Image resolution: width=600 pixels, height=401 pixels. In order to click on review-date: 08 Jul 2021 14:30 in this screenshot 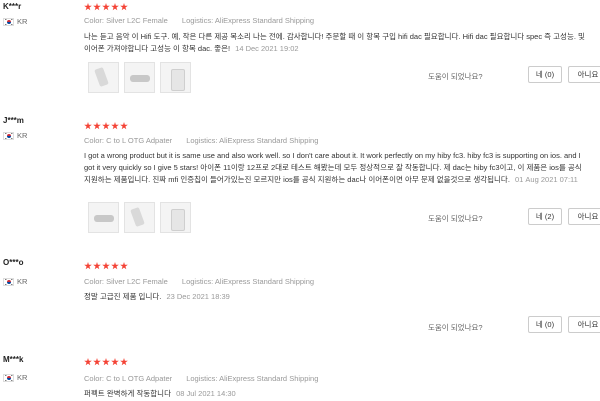, I will do `click(206, 393)`.